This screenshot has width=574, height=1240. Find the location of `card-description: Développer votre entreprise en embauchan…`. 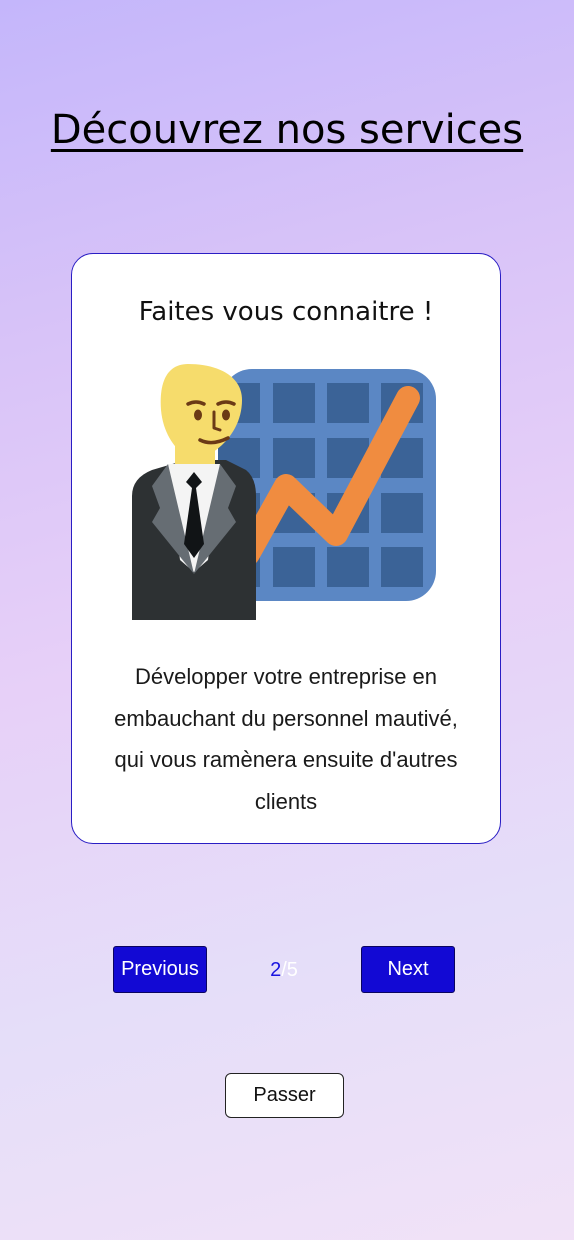

card-description: Développer votre entreprise en embauchan… is located at coordinates (286, 739).